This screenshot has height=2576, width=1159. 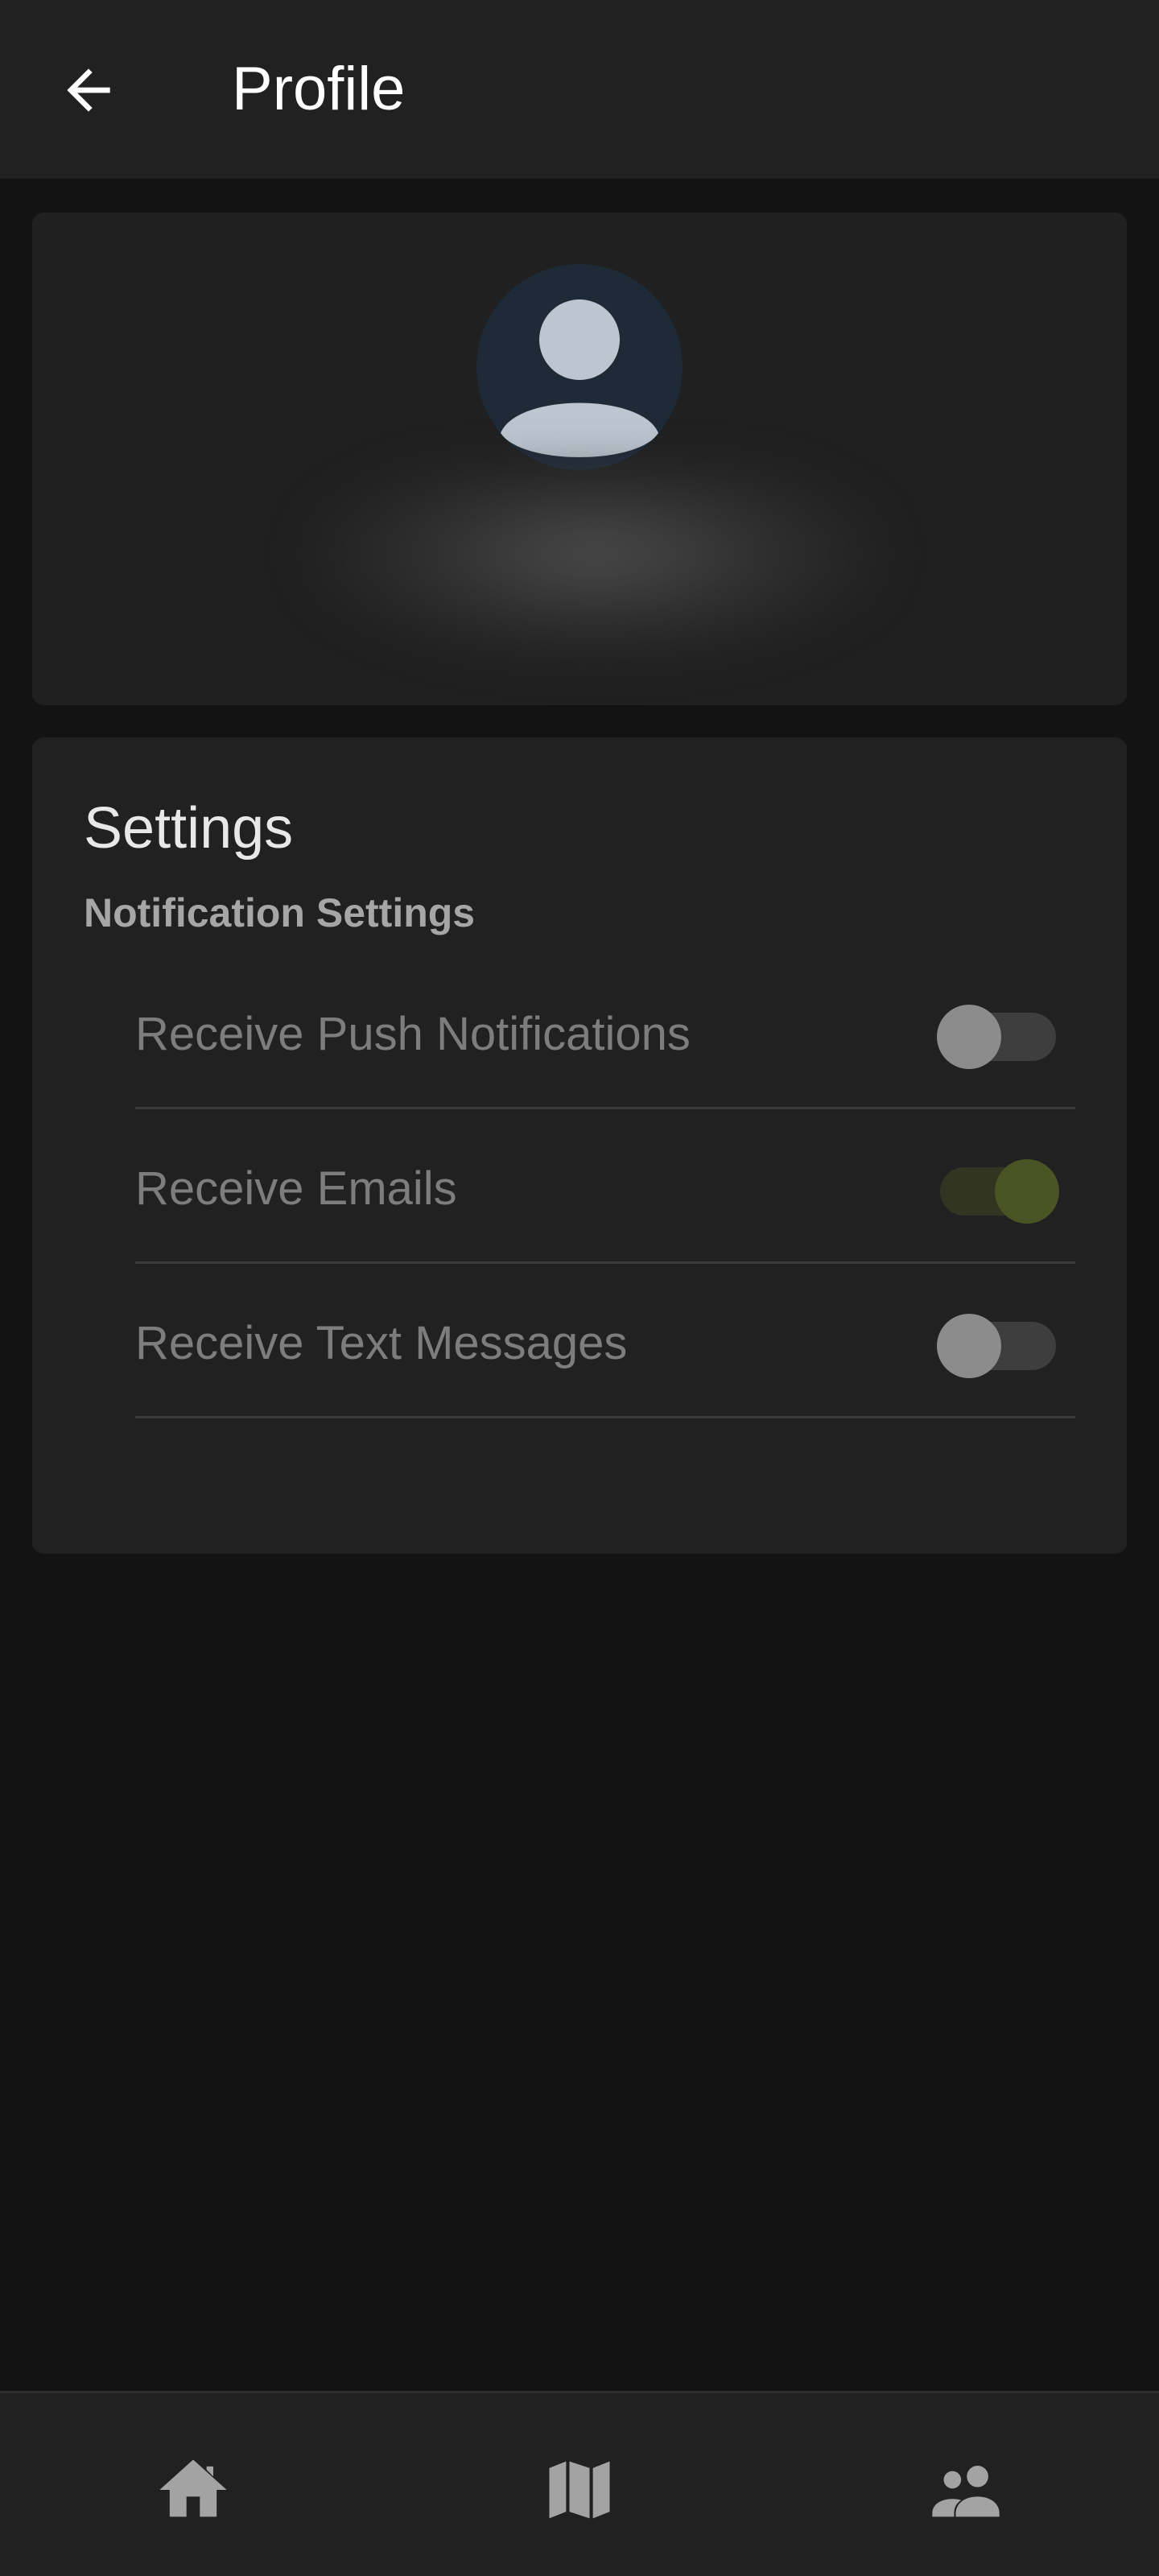 I want to click on setting-row-push: Receive Push Notifications, so click(x=605, y=1032).